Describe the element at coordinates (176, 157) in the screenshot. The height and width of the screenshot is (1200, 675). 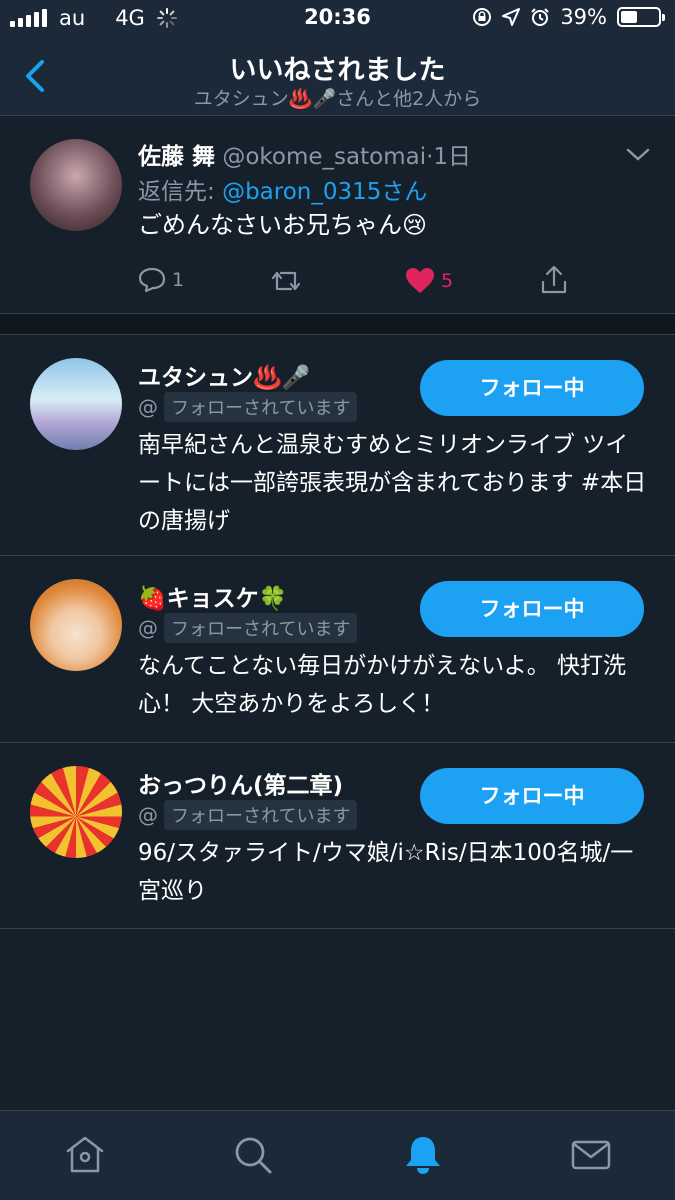
I see `tweet-author-name: 佐藤 舞` at that location.